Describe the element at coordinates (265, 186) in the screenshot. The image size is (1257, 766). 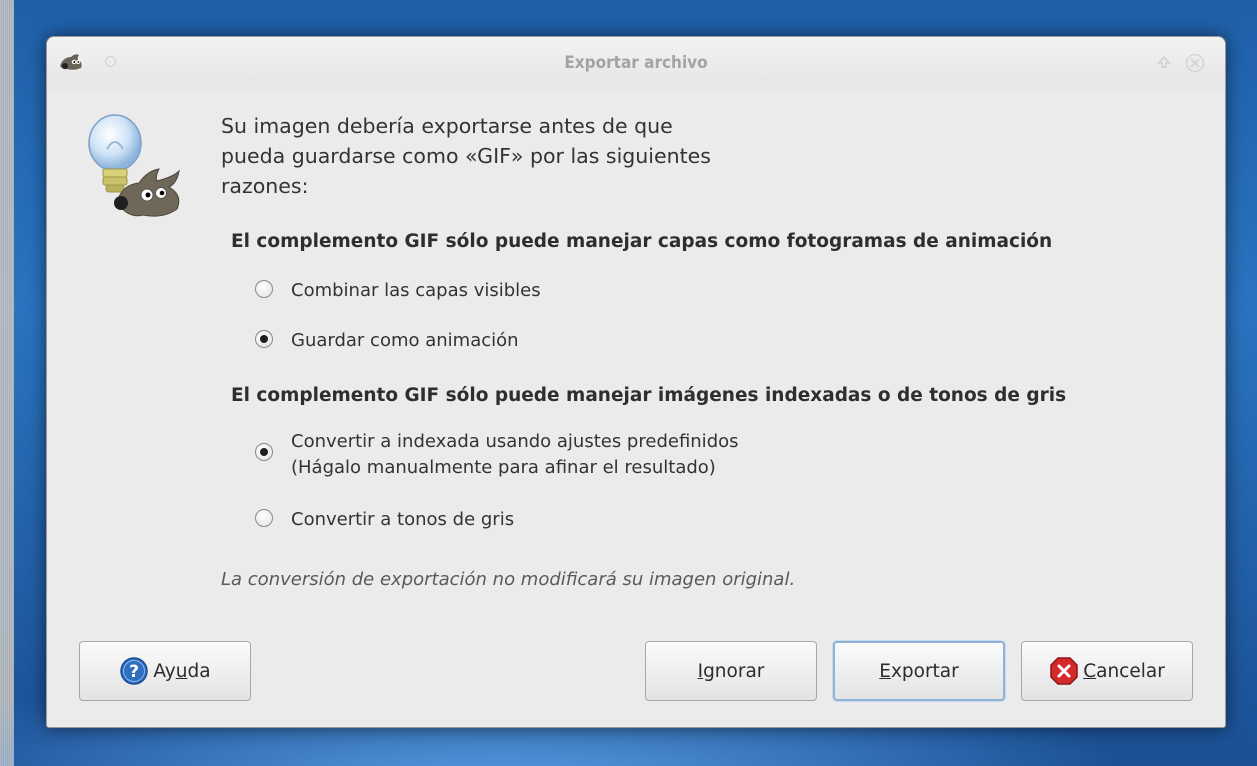
I see `intro-line: razones:` at that location.